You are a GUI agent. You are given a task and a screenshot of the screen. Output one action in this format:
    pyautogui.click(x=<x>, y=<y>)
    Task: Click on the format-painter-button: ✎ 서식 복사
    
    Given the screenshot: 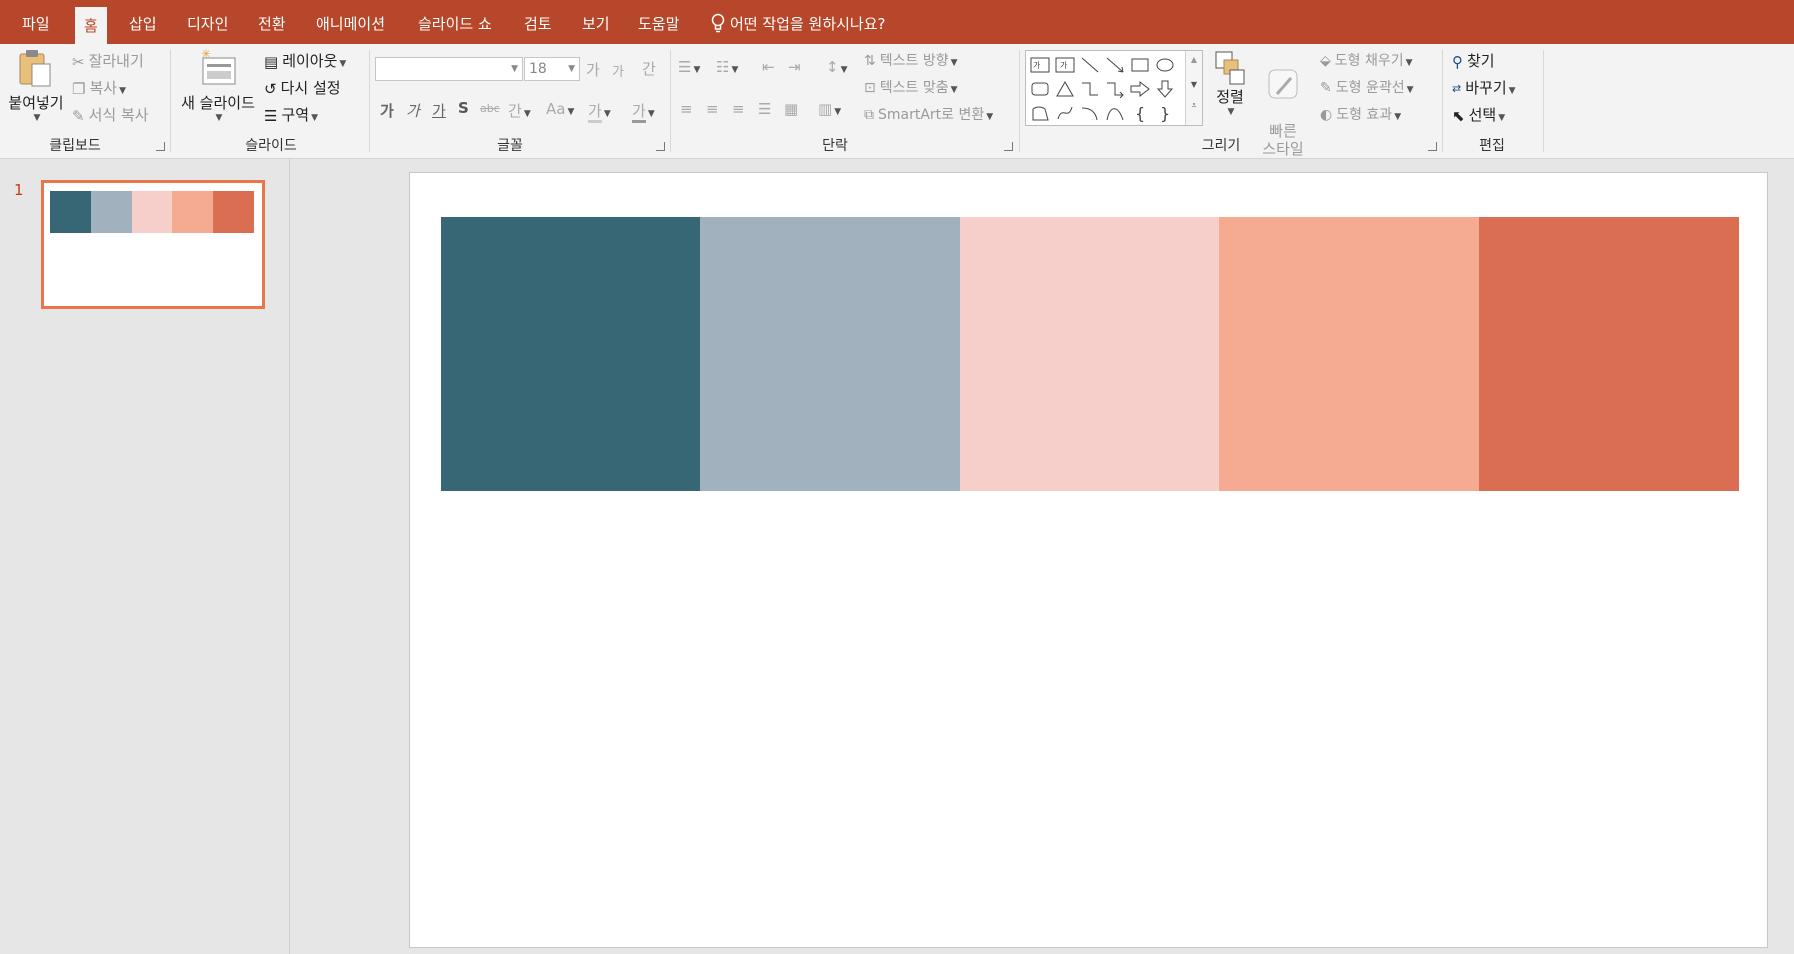 What is the action you would take?
    pyautogui.click(x=110, y=114)
    